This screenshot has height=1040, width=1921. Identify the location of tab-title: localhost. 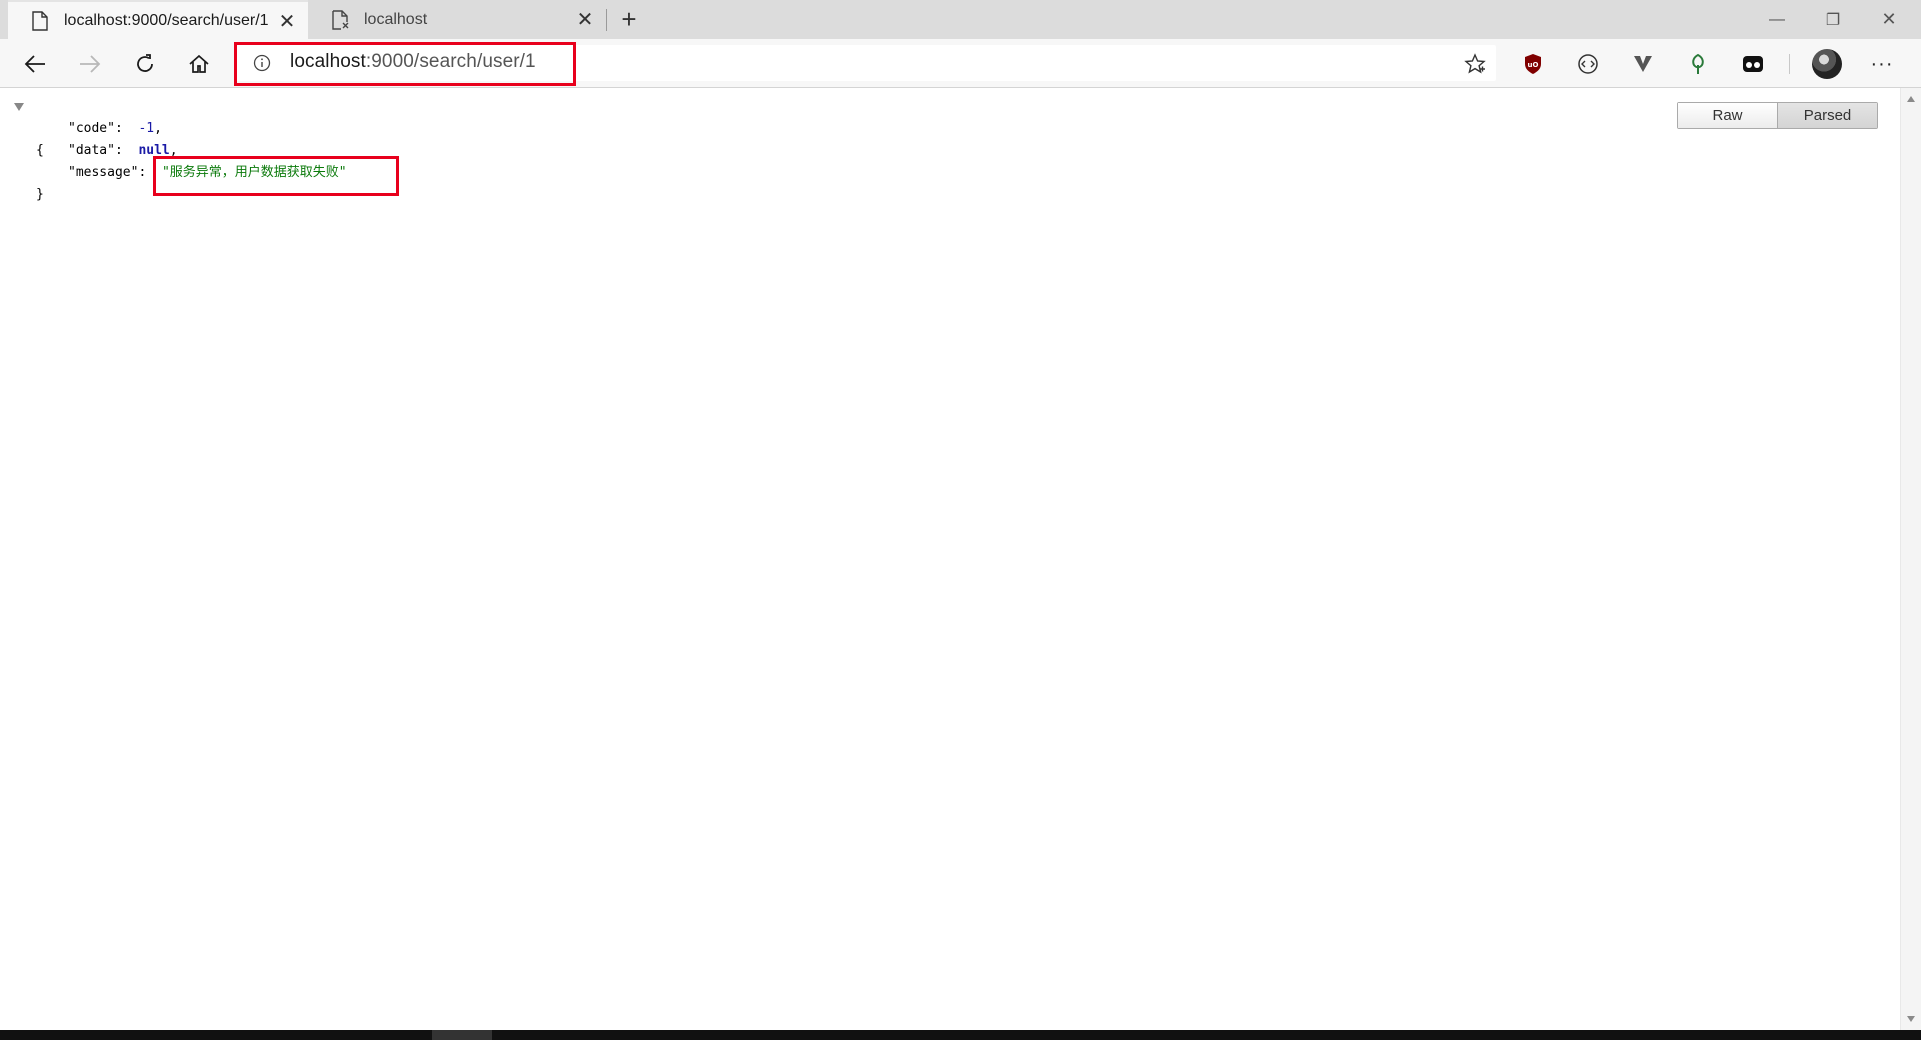
(396, 19).